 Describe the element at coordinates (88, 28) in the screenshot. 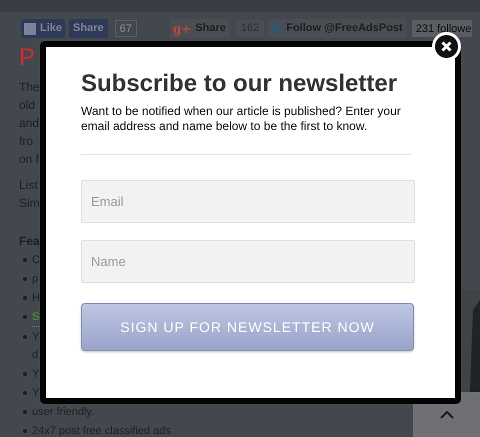

I see `share-button: Share` at that location.